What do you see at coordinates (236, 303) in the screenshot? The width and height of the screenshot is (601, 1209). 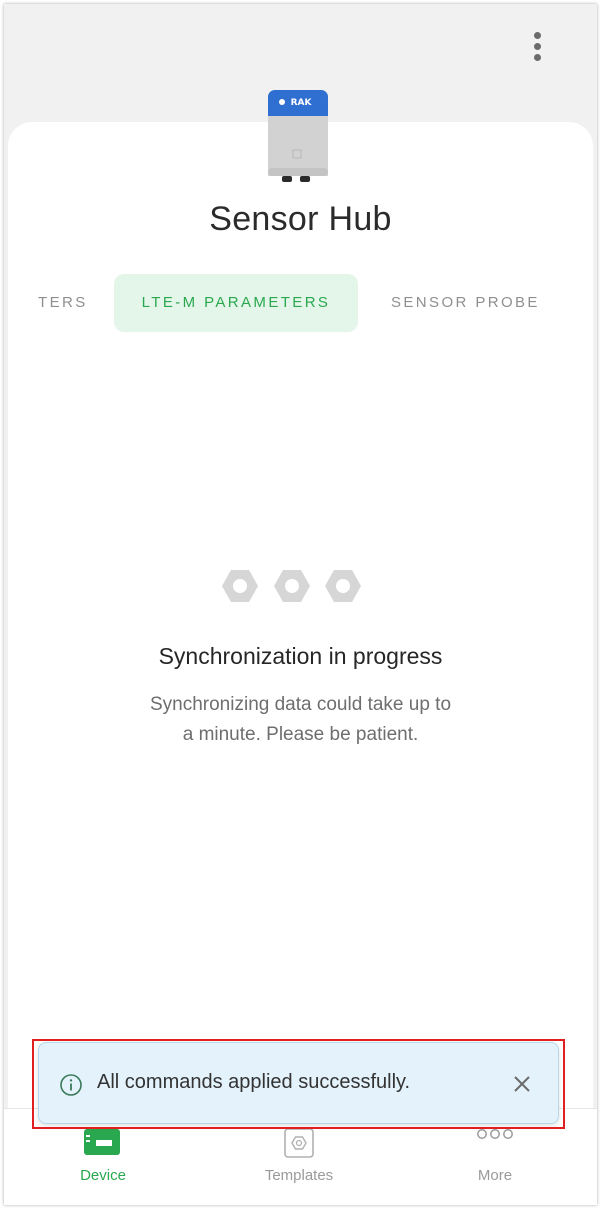 I see `tab-lte-m-parameters: LTE-M PARAMETERS` at bounding box center [236, 303].